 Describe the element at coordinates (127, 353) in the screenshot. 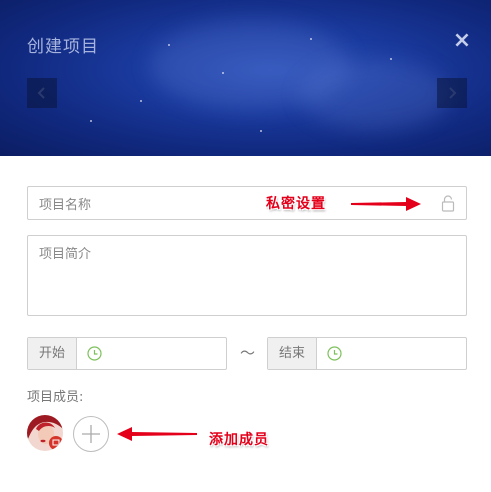

I see `start-date-field: 开始` at that location.